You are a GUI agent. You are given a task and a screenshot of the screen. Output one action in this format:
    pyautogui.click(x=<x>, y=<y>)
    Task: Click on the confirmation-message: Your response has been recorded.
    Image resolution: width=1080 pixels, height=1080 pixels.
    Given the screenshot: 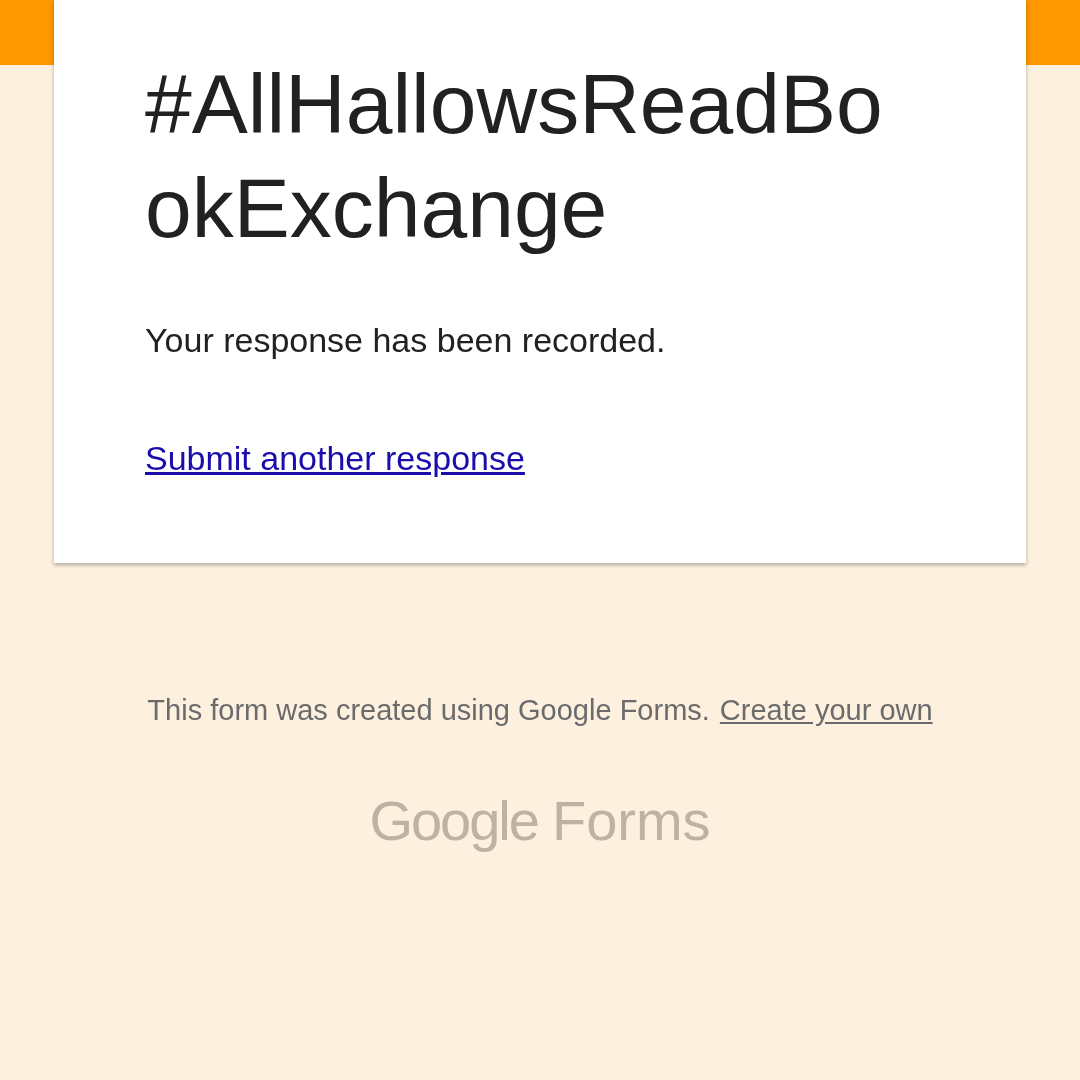 What is the action you would take?
    pyautogui.click(x=405, y=340)
    